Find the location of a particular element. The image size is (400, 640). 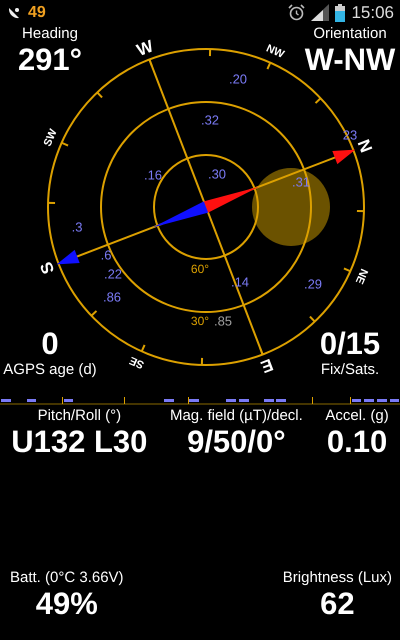

satellite-label: .3 is located at coordinates (77, 227).